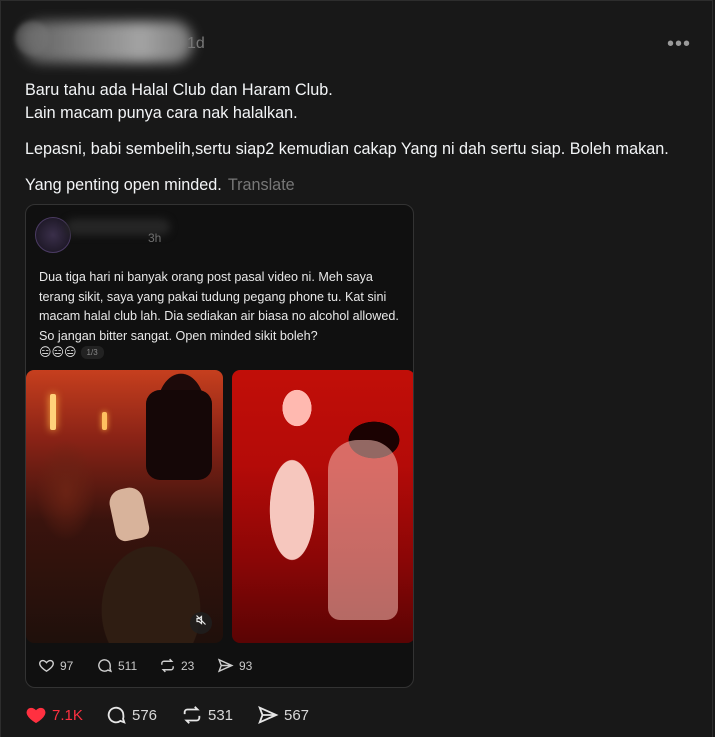  I want to click on blurred-face, so click(179, 435).